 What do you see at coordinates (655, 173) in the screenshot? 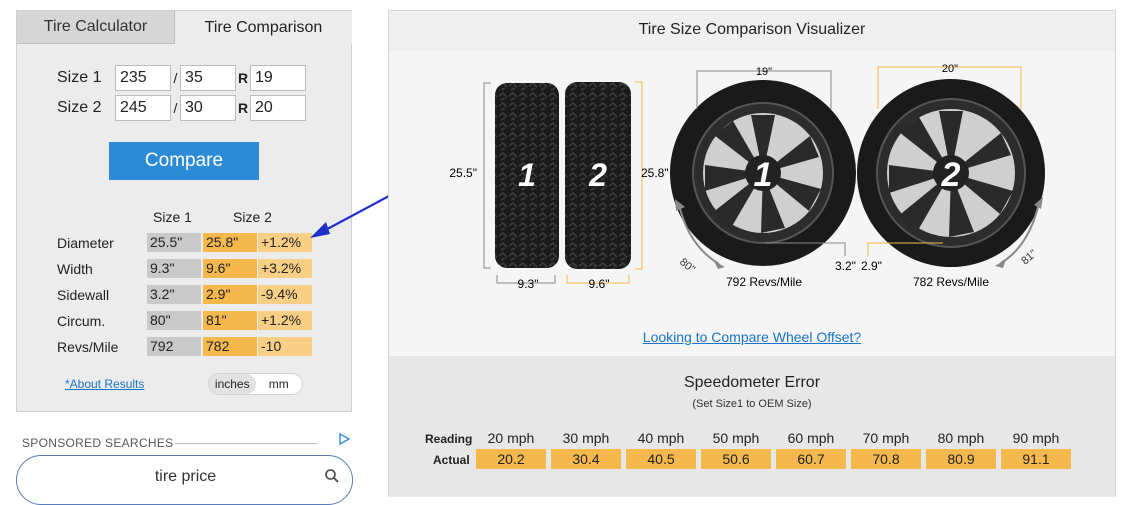
I see `tire2-height-label: 25.8"` at bounding box center [655, 173].